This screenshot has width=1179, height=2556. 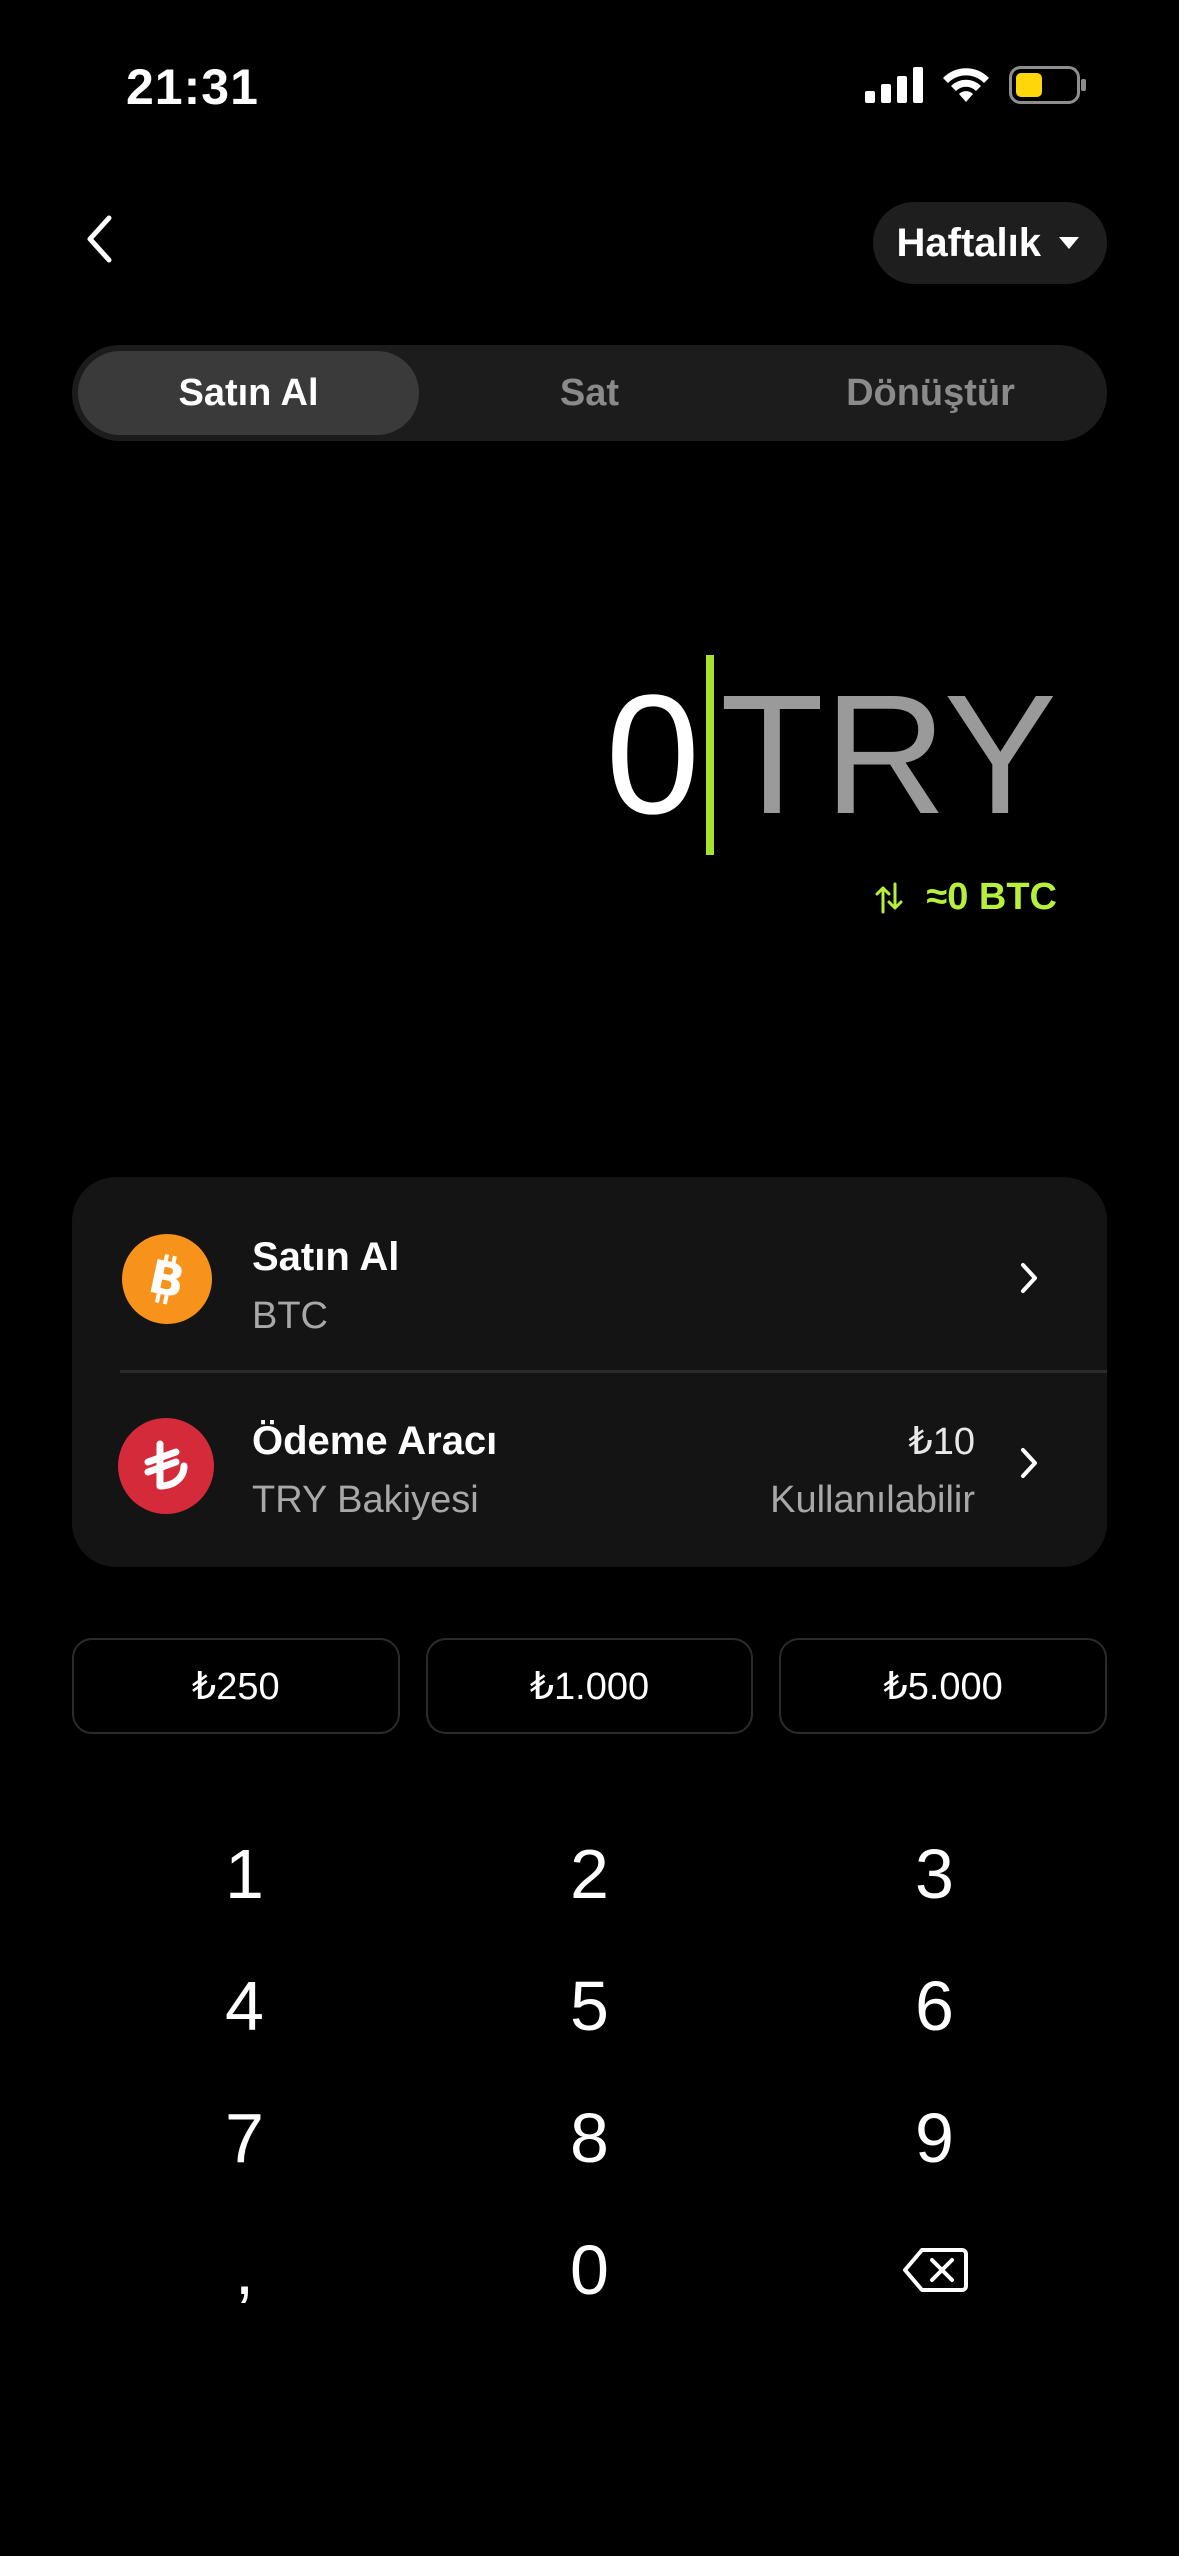 What do you see at coordinates (930, 393) in the screenshot?
I see `tab-convert: Dönüştür` at bounding box center [930, 393].